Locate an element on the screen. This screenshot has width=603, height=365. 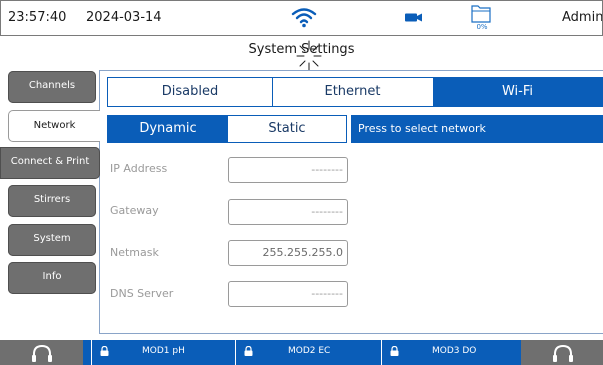
headset-button-left is located at coordinates (41, 352).